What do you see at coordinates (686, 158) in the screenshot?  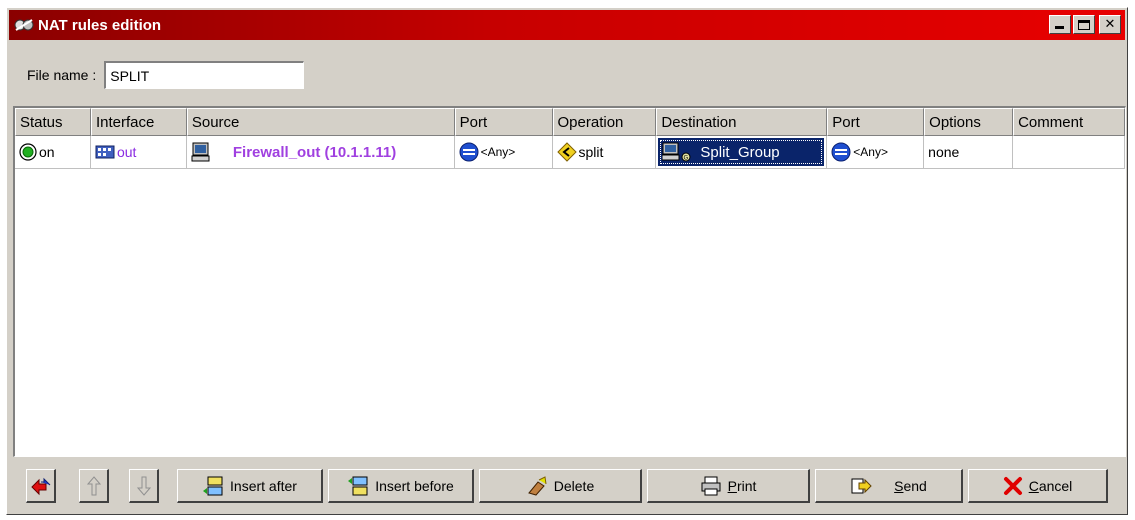 I see `svg-text: G` at bounding box center [686, 158].